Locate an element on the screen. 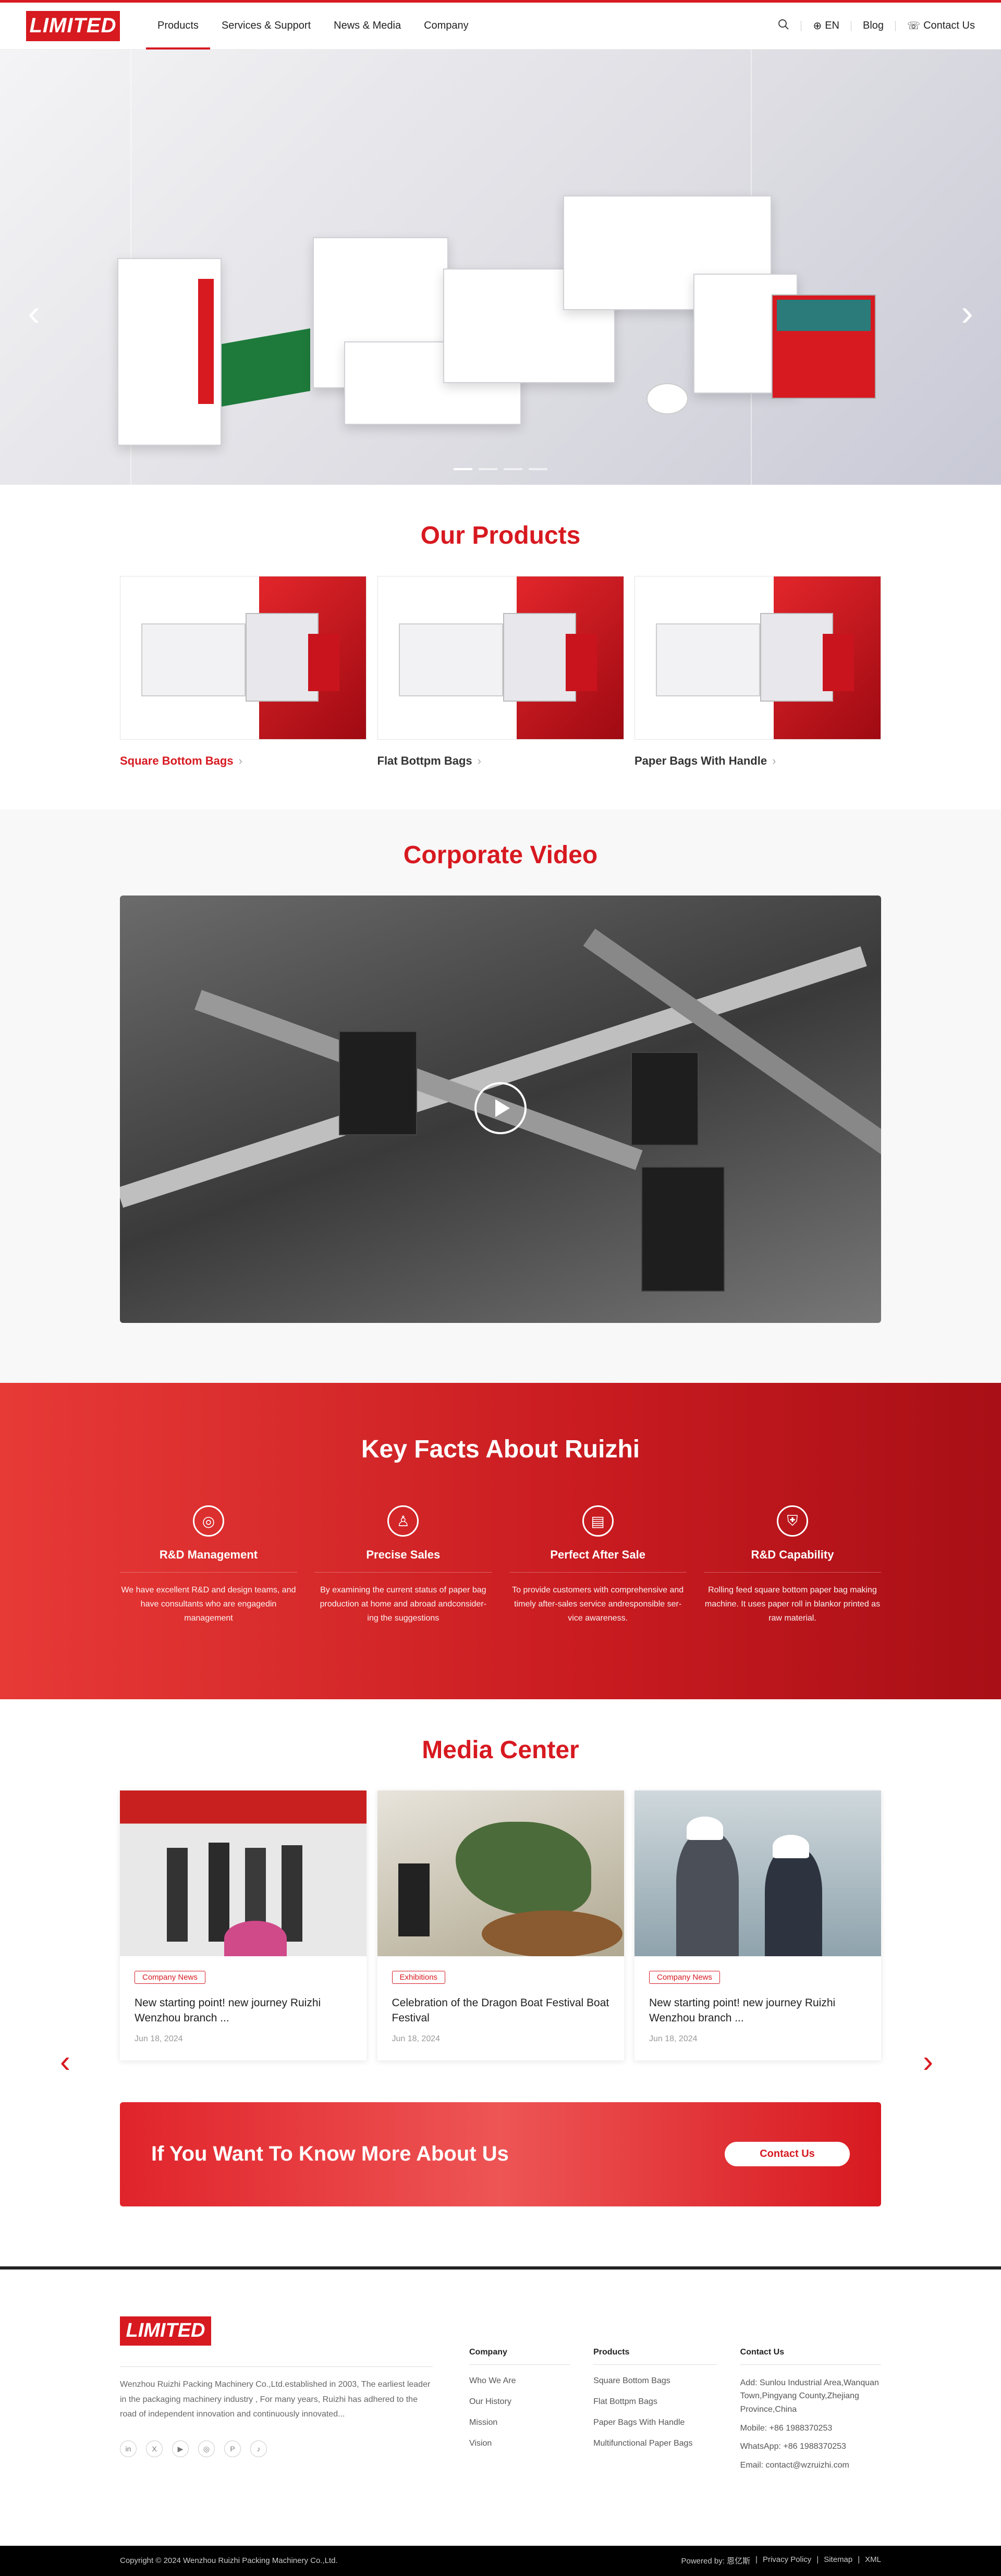  shield-icon: ⛨ is located at coordinates (792, 1521).